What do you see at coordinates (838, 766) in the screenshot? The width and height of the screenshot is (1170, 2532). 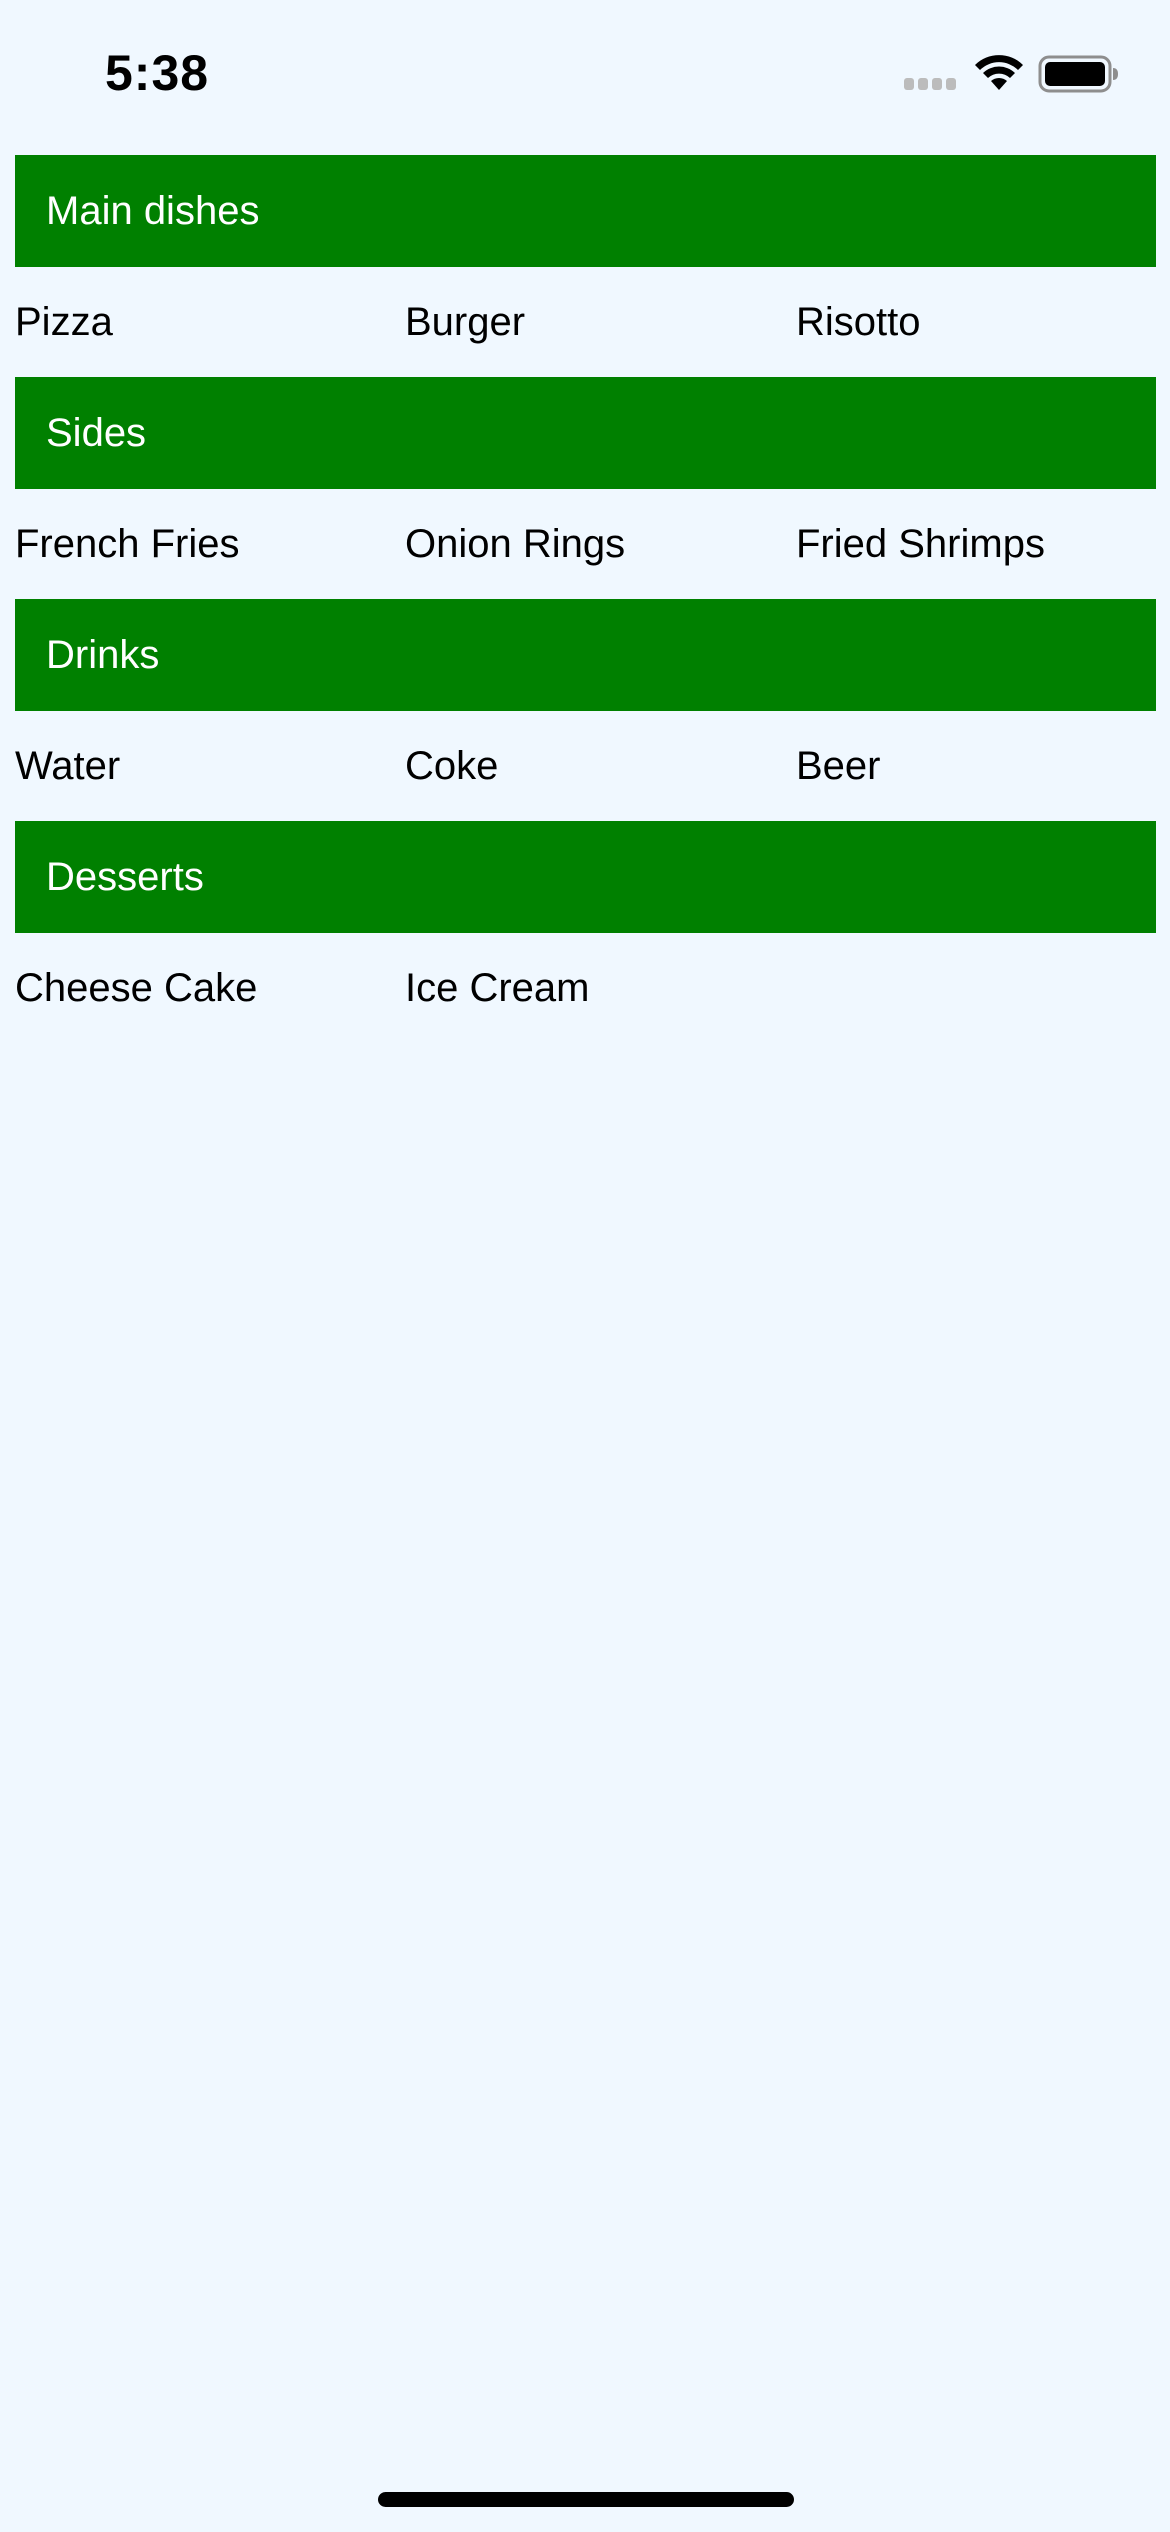 I see `menu-item: Beer` at bounding box center [838, 766].